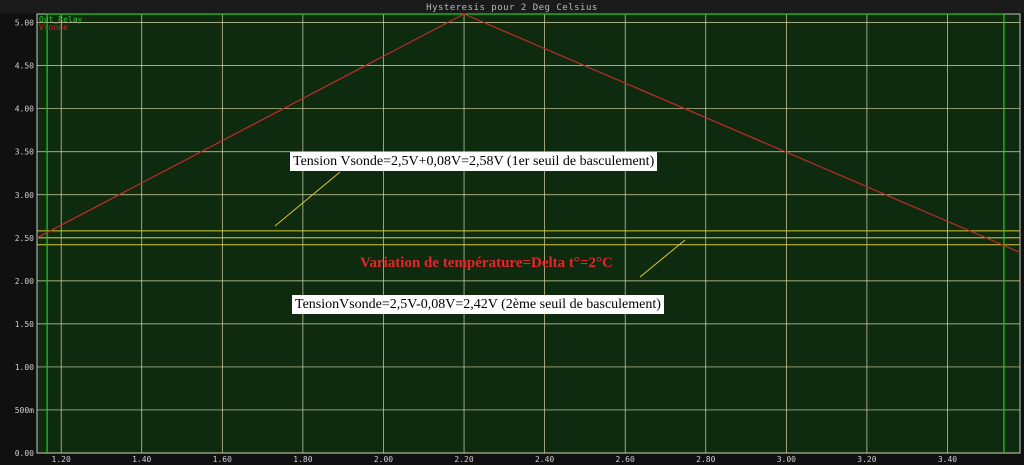  What do you see at coordinates (24, 23) in the screenshot?
I see `y-tick-label: 5.00` at bounding box center [24, 23].